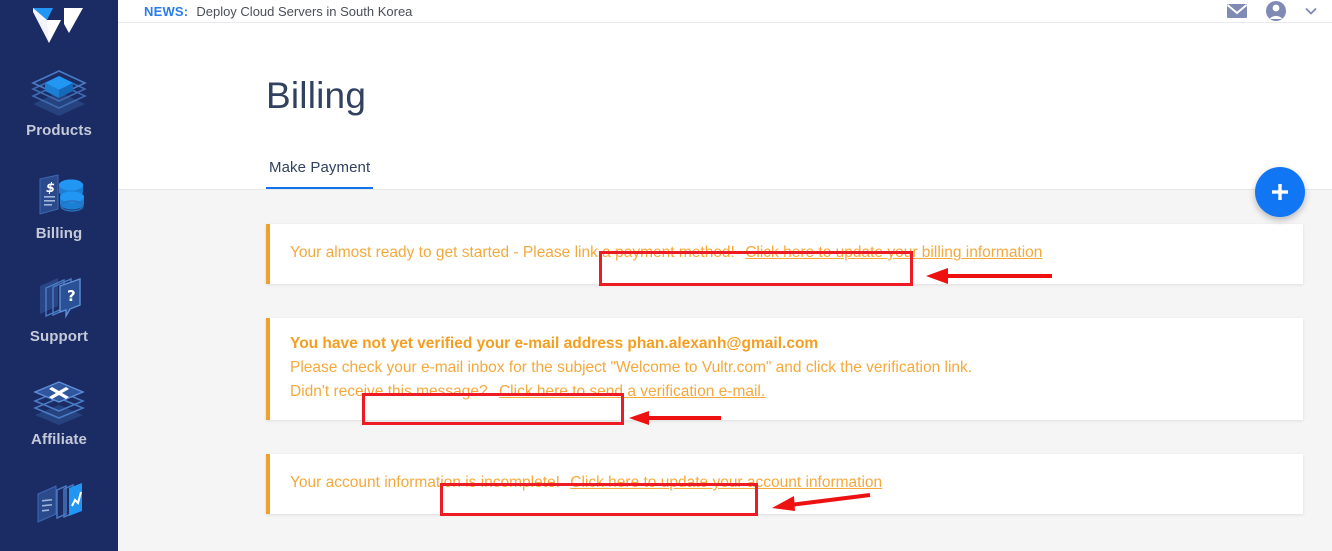 This screenshot has height=551, width=1332. What do you see at coordinates (1311, 11) in the screenshot?
I see `chevron-down-icon` at bounding box center [1311, 11].